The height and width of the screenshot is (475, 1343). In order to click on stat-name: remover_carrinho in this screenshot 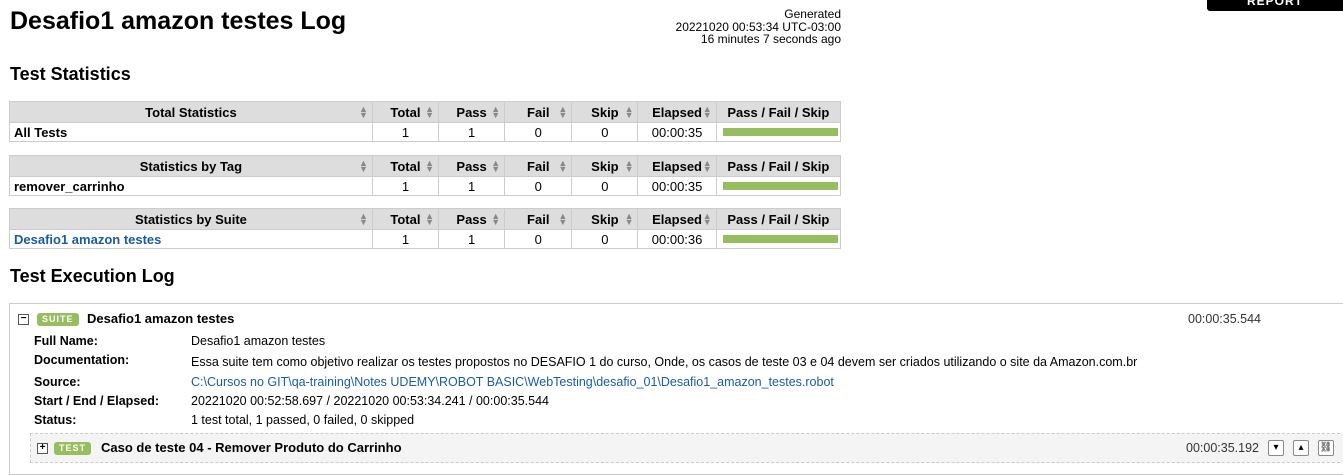, I will do `click(191, 186)`.